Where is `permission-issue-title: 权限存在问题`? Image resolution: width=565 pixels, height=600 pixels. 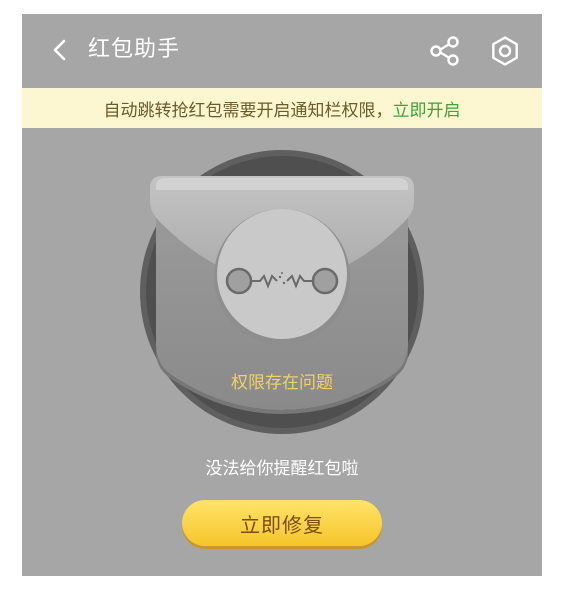
permission-issue-title: 权限存在问题 is located at coordinates (282, 383).